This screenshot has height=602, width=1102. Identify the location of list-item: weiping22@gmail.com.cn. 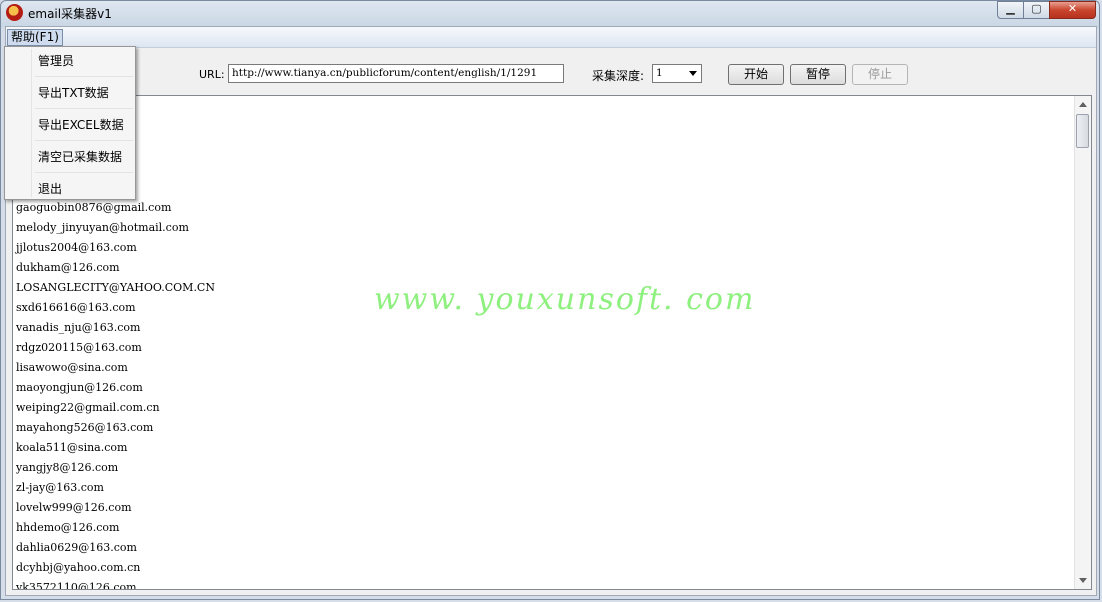
(115, 408).